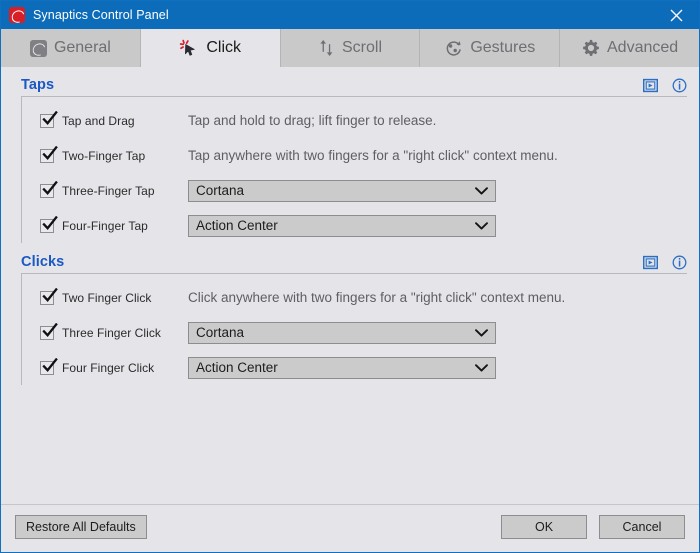  I want to click on checkbox-label: Four Finger Click, so click(108, 367).